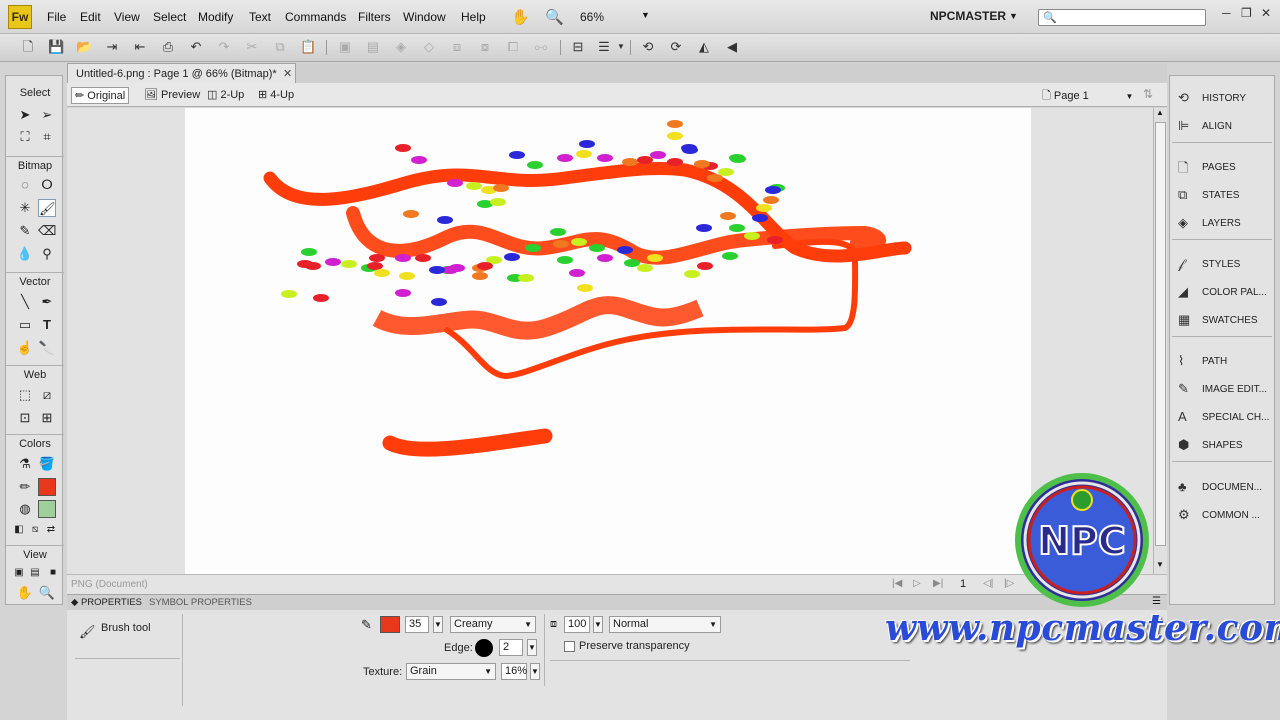  I want to click on knife-tool-icon: 🔪, so click(47, 348).